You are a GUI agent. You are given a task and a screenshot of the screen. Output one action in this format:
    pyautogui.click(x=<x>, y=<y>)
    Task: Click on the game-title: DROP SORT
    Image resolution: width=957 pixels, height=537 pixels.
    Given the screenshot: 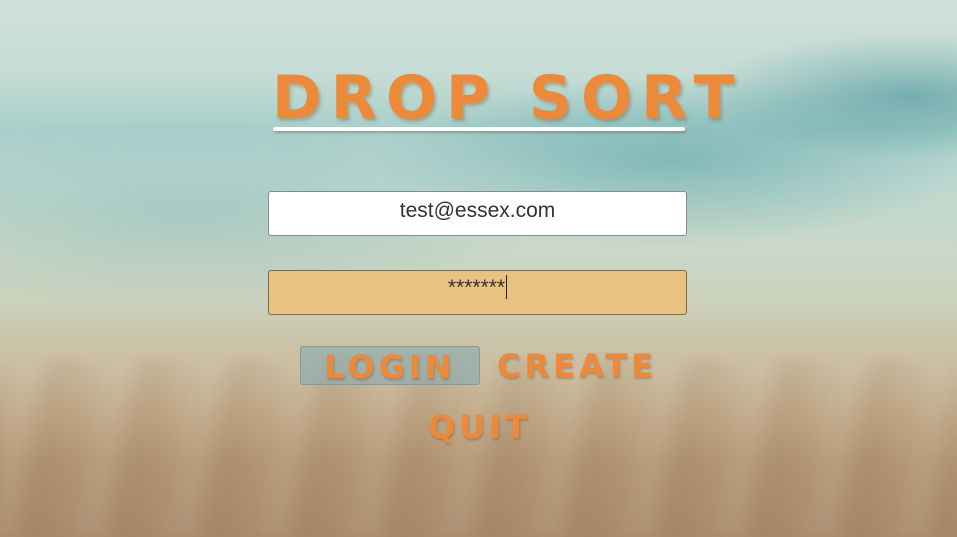 What is the action you would take?
    pyautogui.click(x=508, y=98)
    